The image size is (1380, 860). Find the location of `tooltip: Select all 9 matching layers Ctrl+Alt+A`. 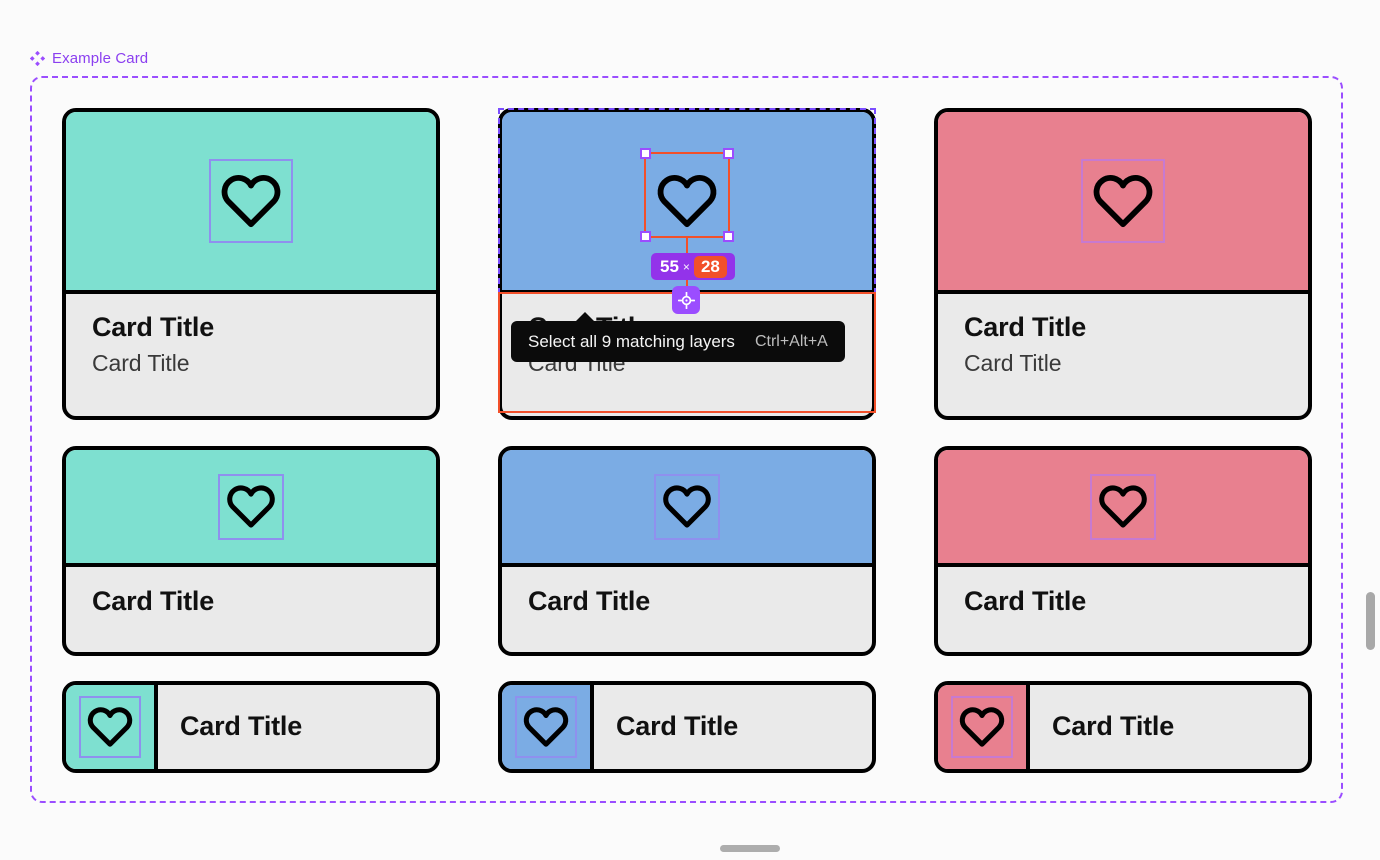

tooltip: Select all 9 matching layers Ctrl+Alt+A is located at coordinates (678, 337).